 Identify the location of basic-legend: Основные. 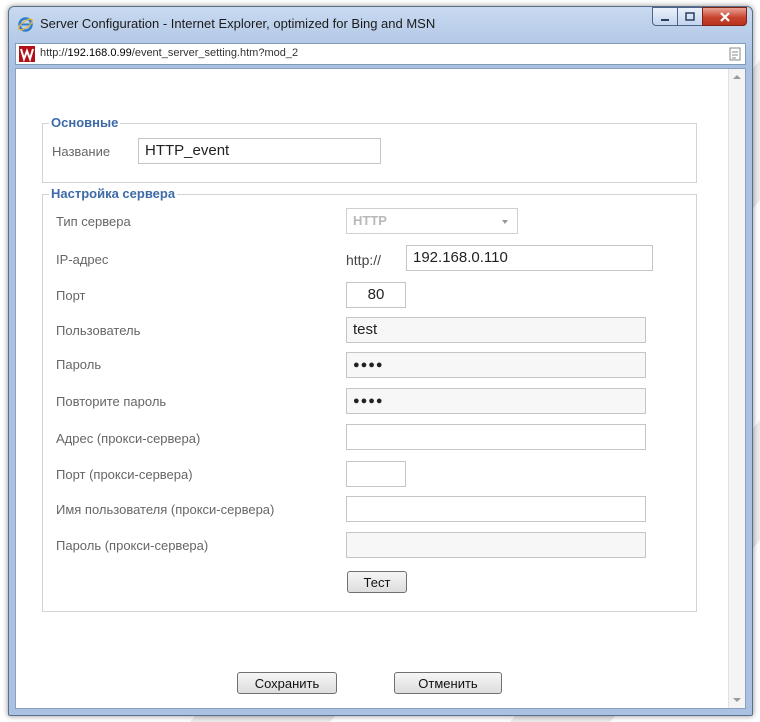
(85, 122).